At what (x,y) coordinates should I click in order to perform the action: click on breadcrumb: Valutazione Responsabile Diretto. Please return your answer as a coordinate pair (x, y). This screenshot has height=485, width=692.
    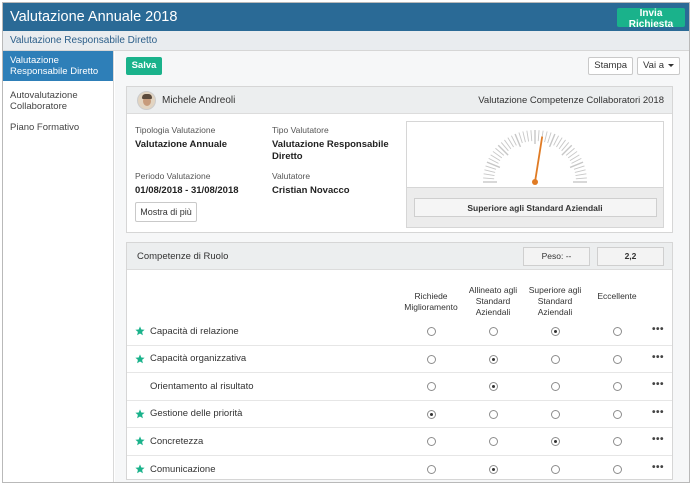
    Looking at the image, I should click on (346, 41).